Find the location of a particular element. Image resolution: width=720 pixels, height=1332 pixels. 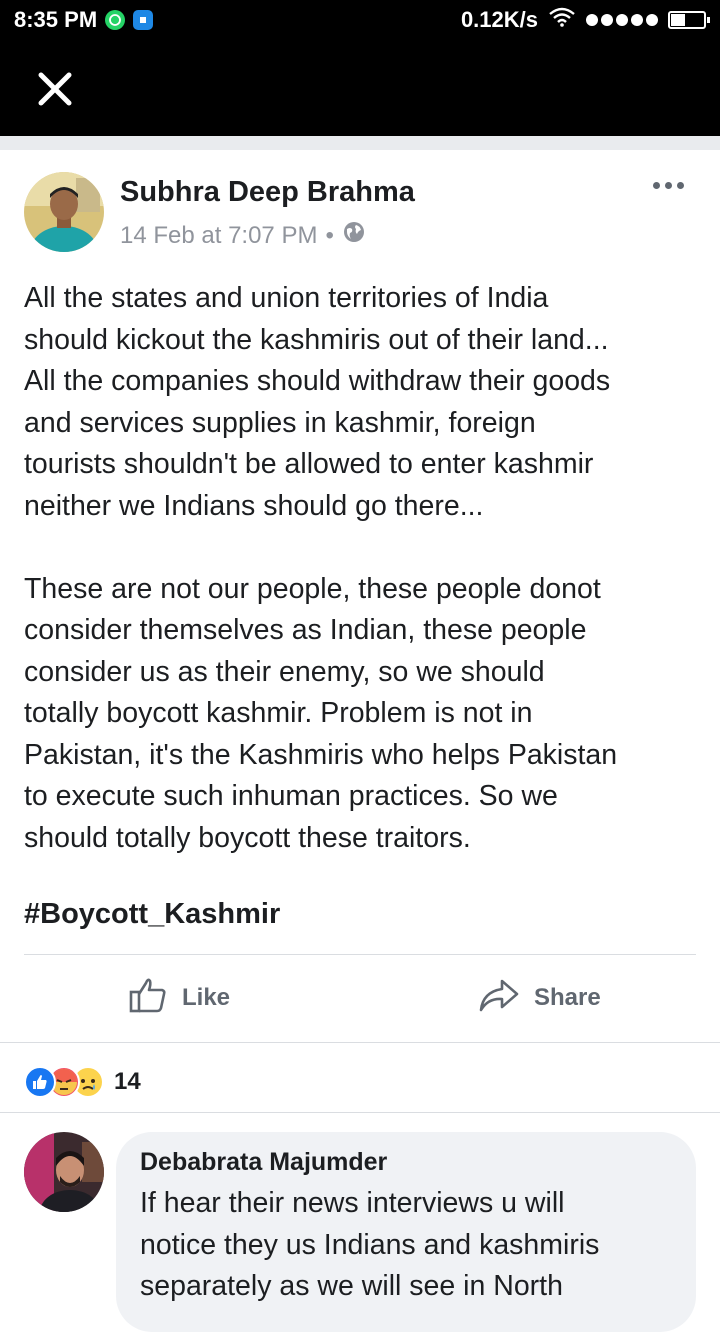

wifi-icon is located at coordinates (562, 20).